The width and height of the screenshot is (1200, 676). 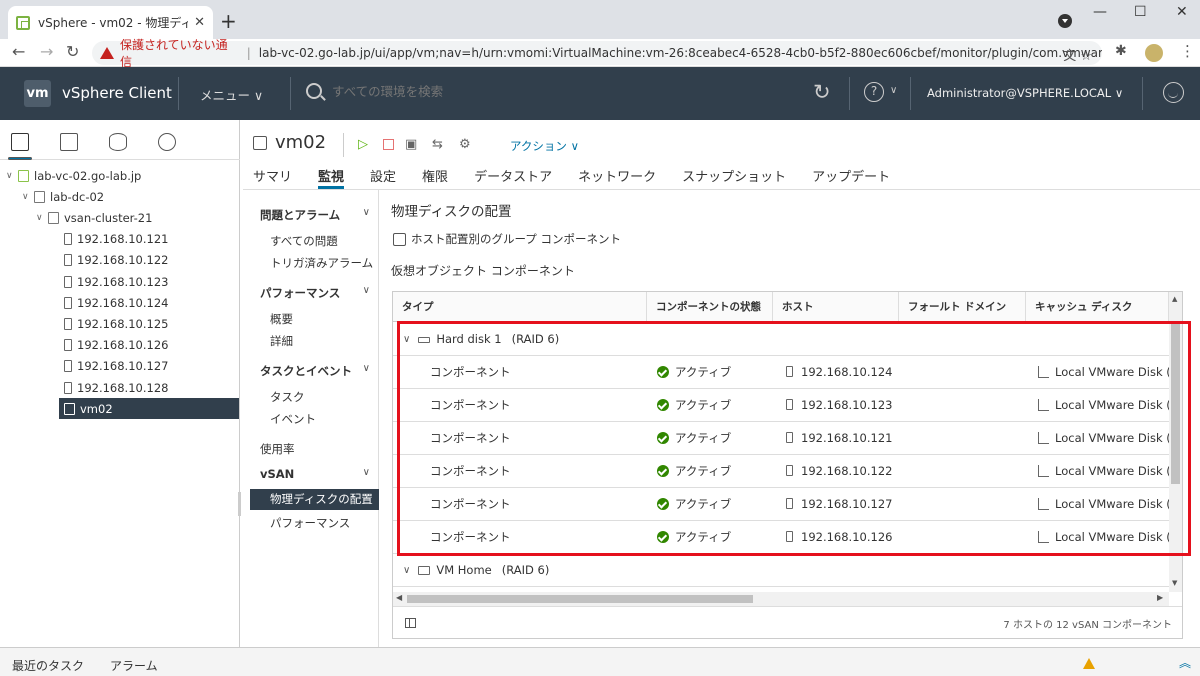 I want to click on tree-item: ∨ vsan-cluster-21, so click(x=94, y=217).